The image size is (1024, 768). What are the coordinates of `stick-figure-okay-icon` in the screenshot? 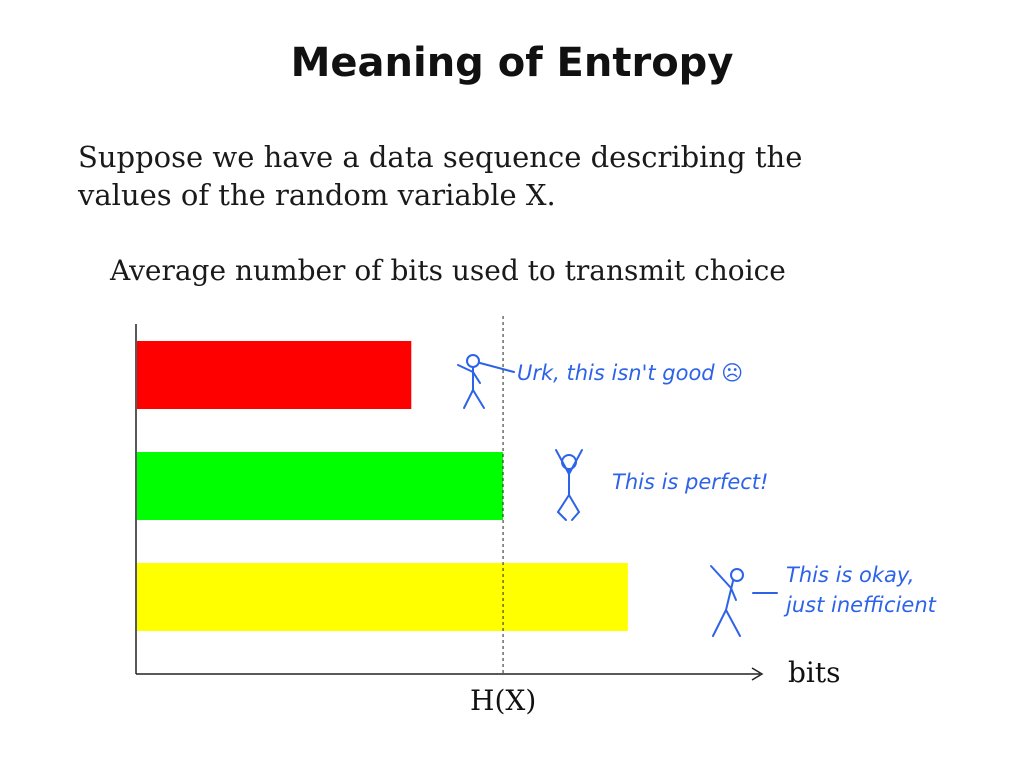 It's located at (744, 601).